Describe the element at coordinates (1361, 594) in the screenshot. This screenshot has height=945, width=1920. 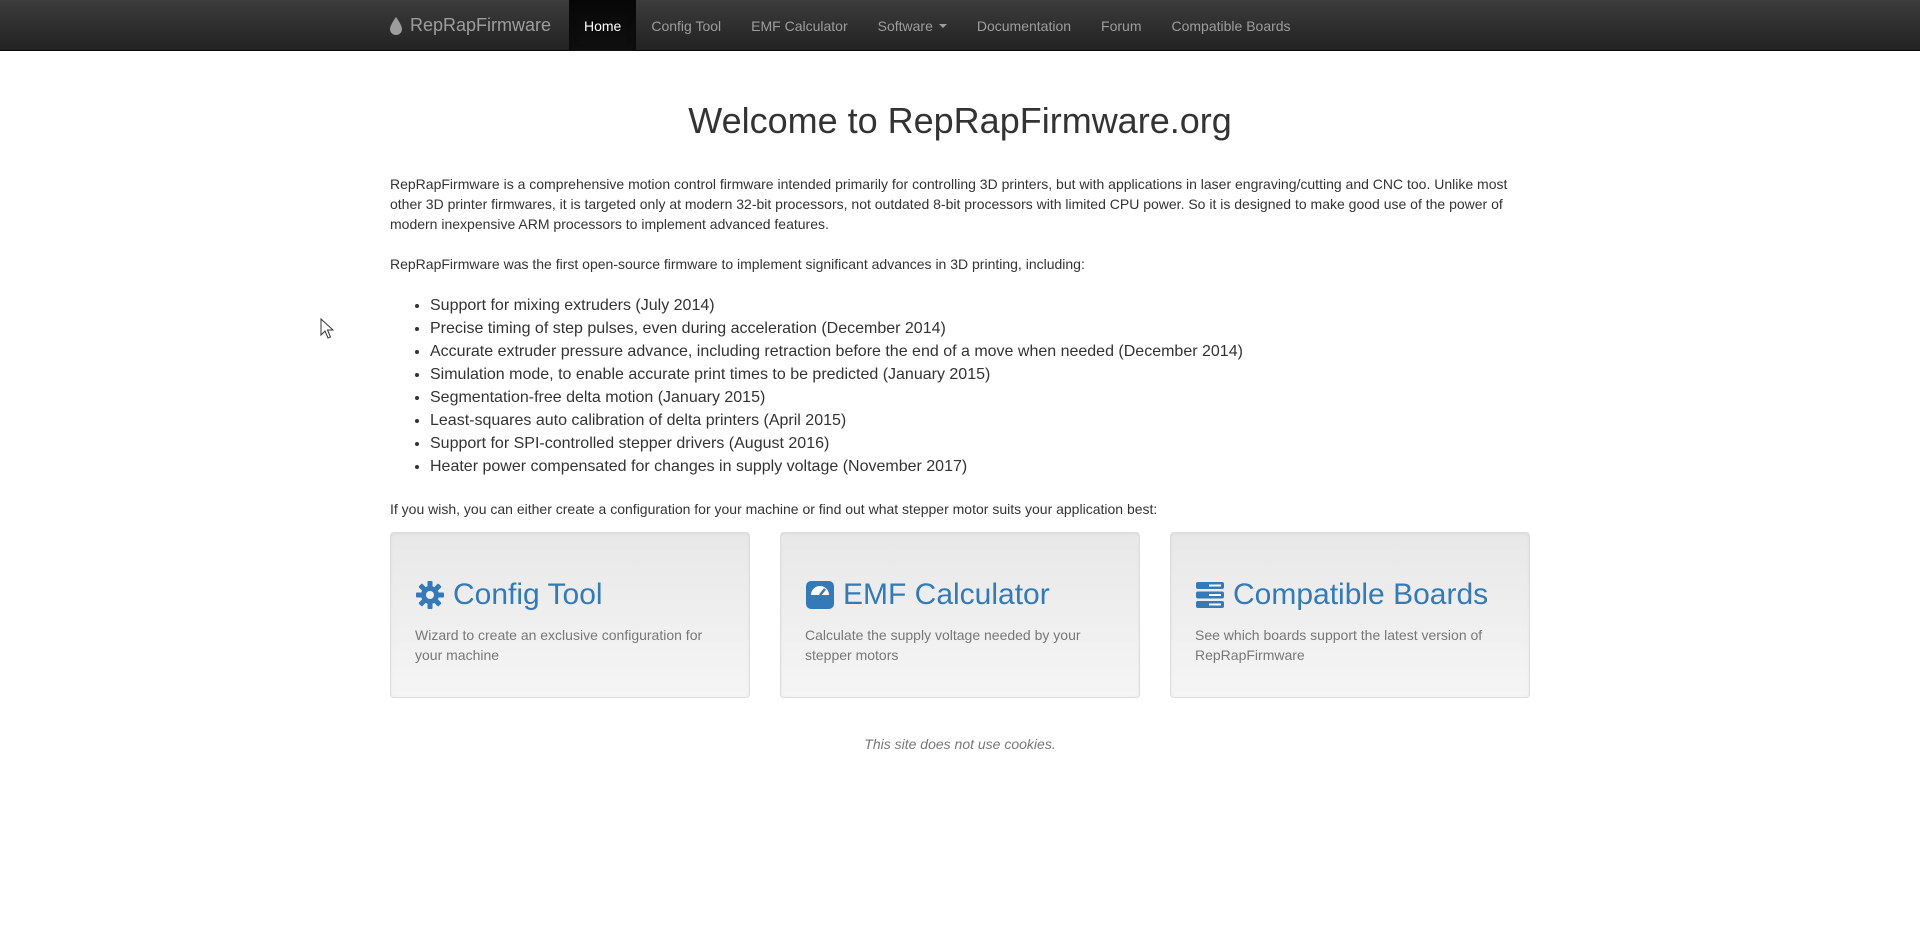
I see `card-title: Compatible Boards` at that location.